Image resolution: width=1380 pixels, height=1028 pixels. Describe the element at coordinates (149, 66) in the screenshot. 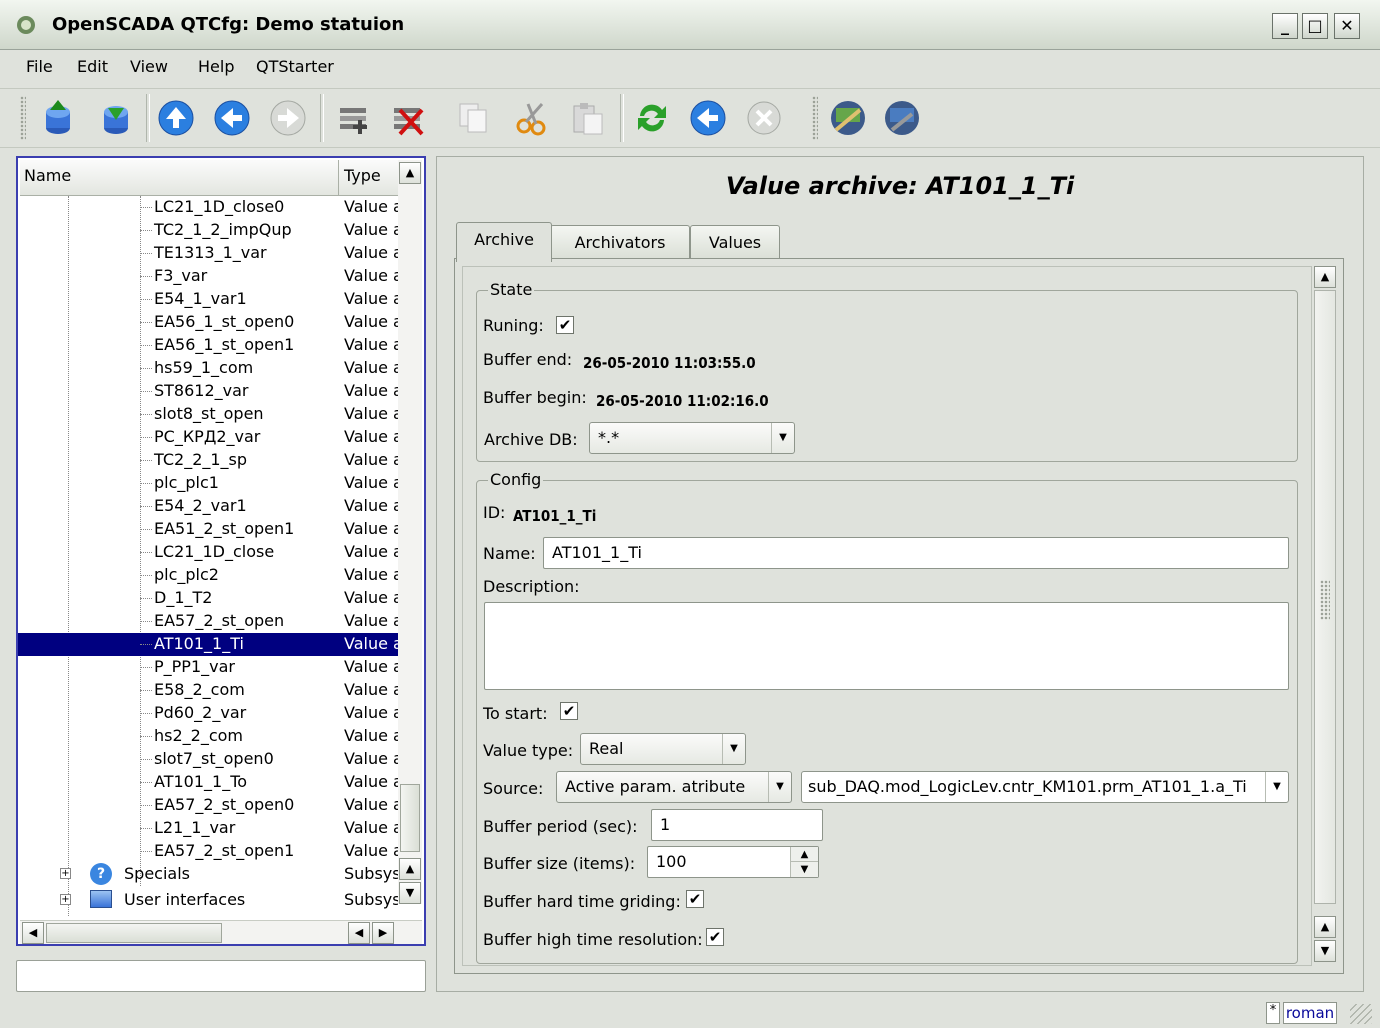

I see `menu-view: View` at that location.